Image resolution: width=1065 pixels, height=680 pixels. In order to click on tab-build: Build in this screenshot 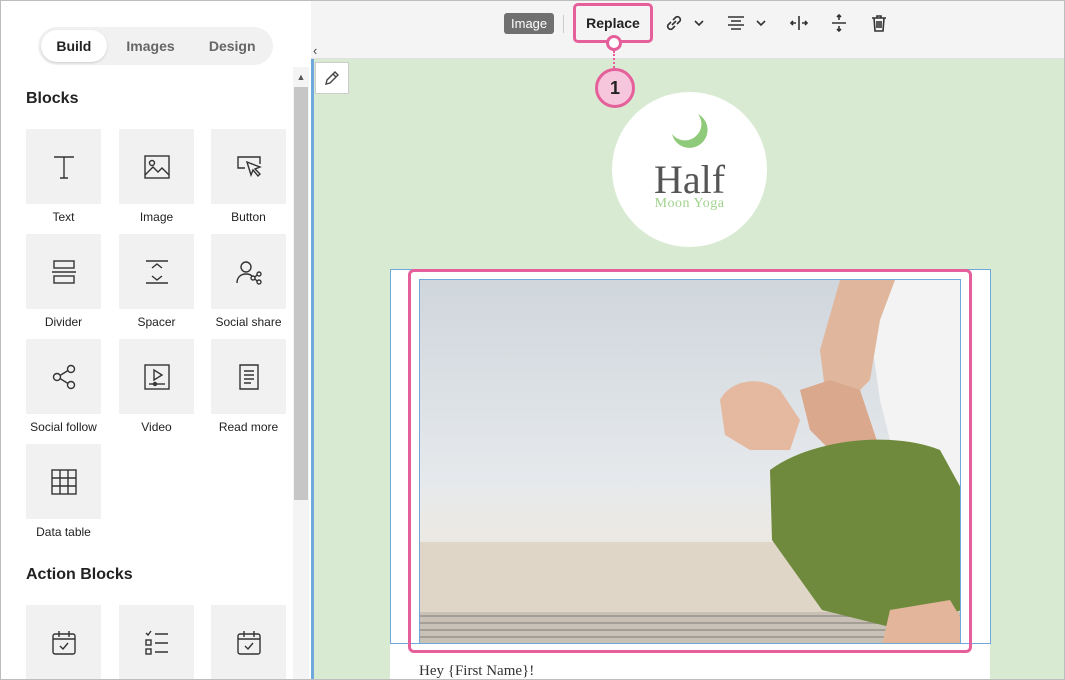, I will do `click(74, 46)`.